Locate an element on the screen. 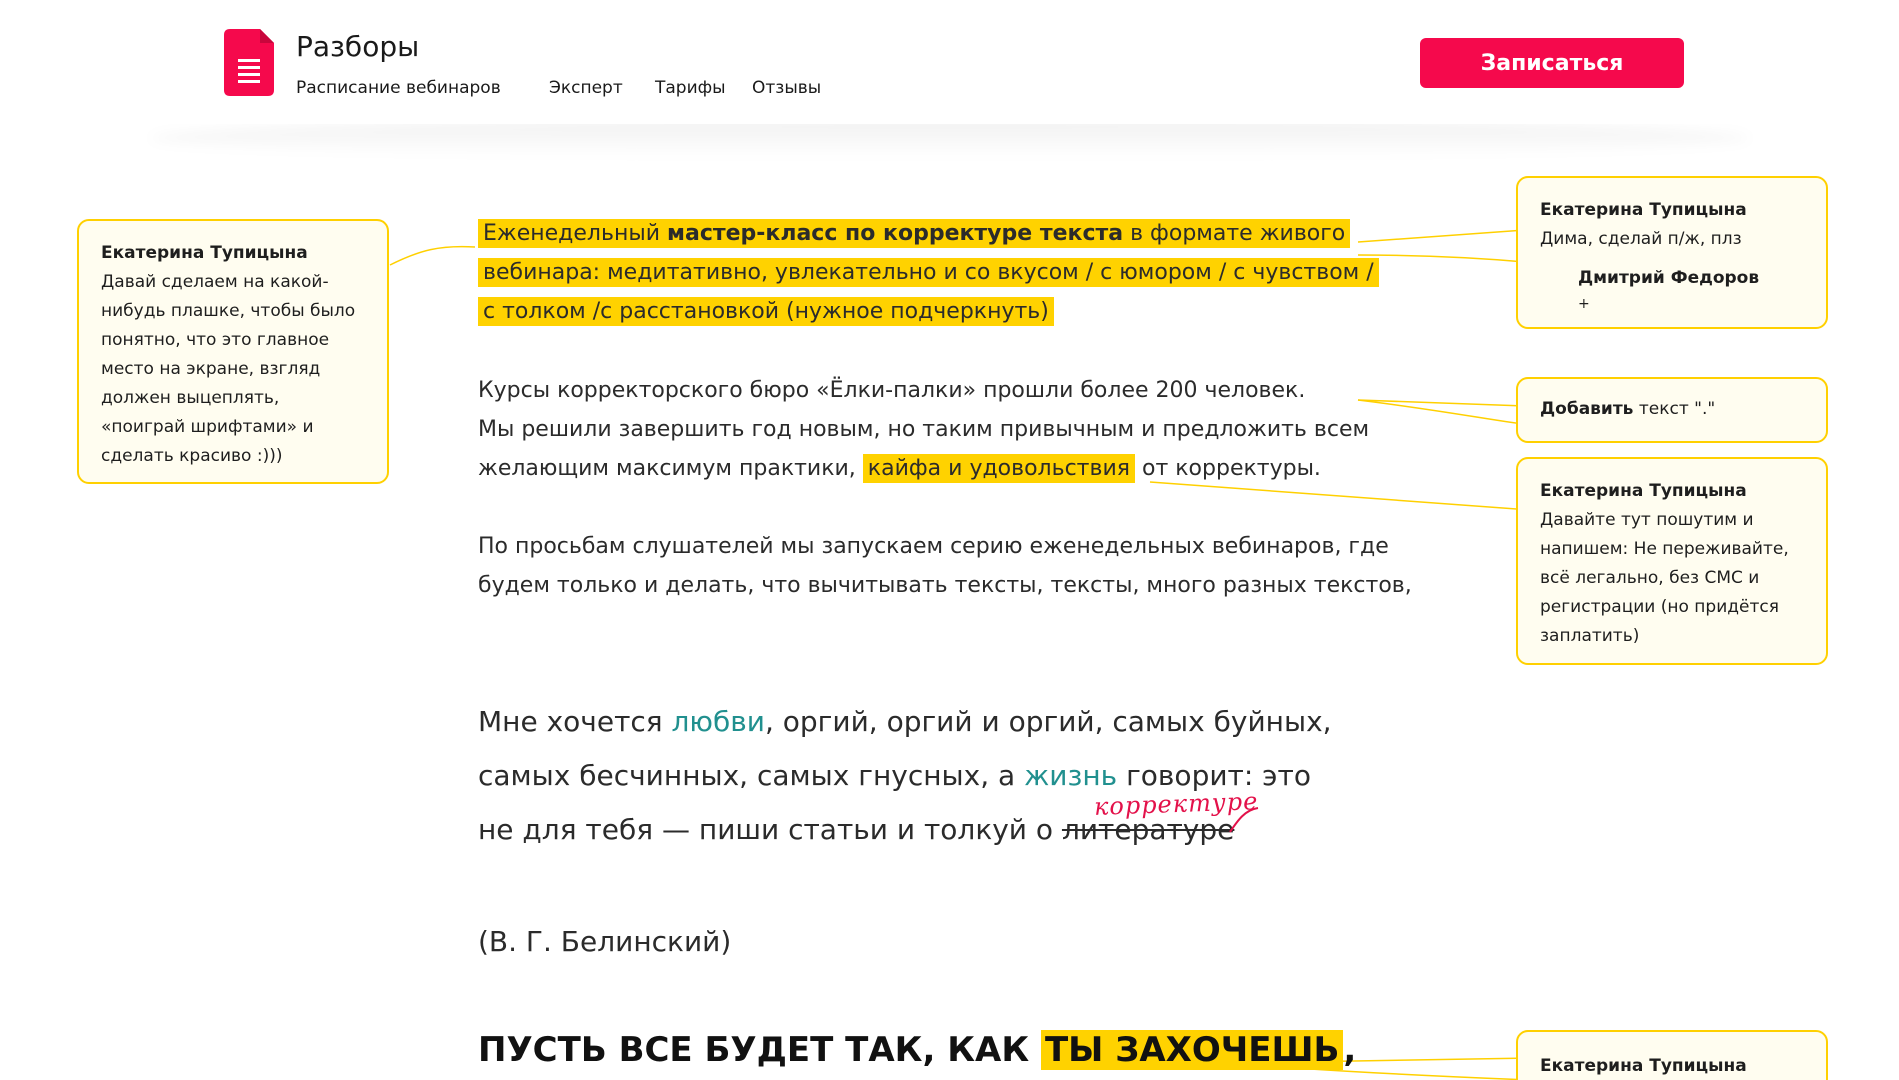 The height and width of the screenshot is (1080, 1899). reply-text: + is located at coordinates (1584, 304).